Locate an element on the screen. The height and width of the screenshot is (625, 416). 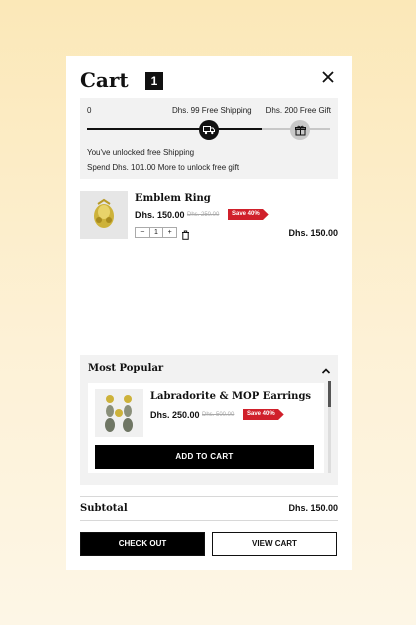
shipping-threshold-label: Dhs. 99 Free Shipping is located at coordinates (212, 110).